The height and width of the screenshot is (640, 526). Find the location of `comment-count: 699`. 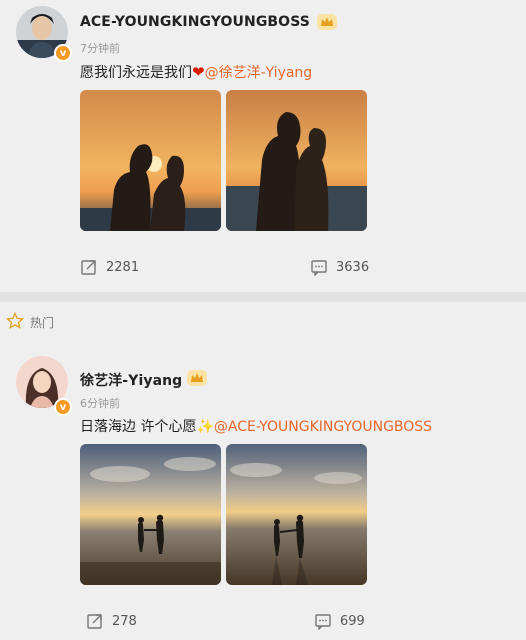

comment-count: 699 is located at coordinates (352, 621).